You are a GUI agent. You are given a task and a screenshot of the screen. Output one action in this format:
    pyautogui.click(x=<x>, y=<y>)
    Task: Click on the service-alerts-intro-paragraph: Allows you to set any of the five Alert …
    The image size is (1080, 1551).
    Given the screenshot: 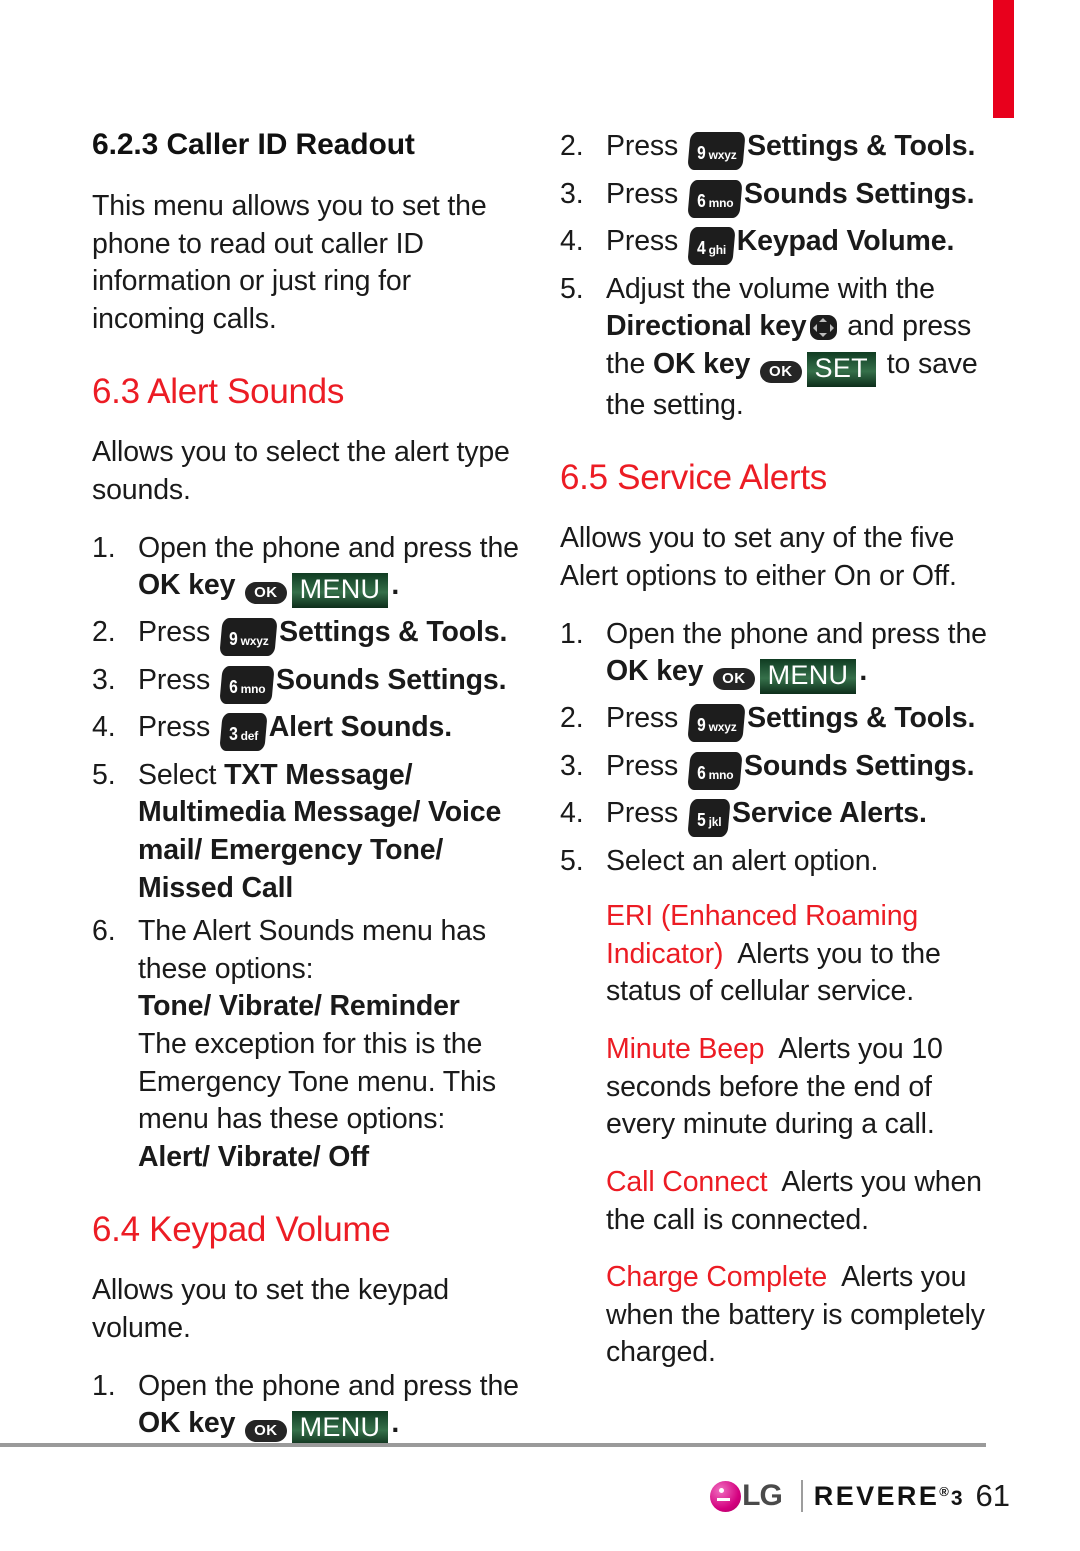 What is the action you would take?
    pyautogui.click(x=758, y=557)
    